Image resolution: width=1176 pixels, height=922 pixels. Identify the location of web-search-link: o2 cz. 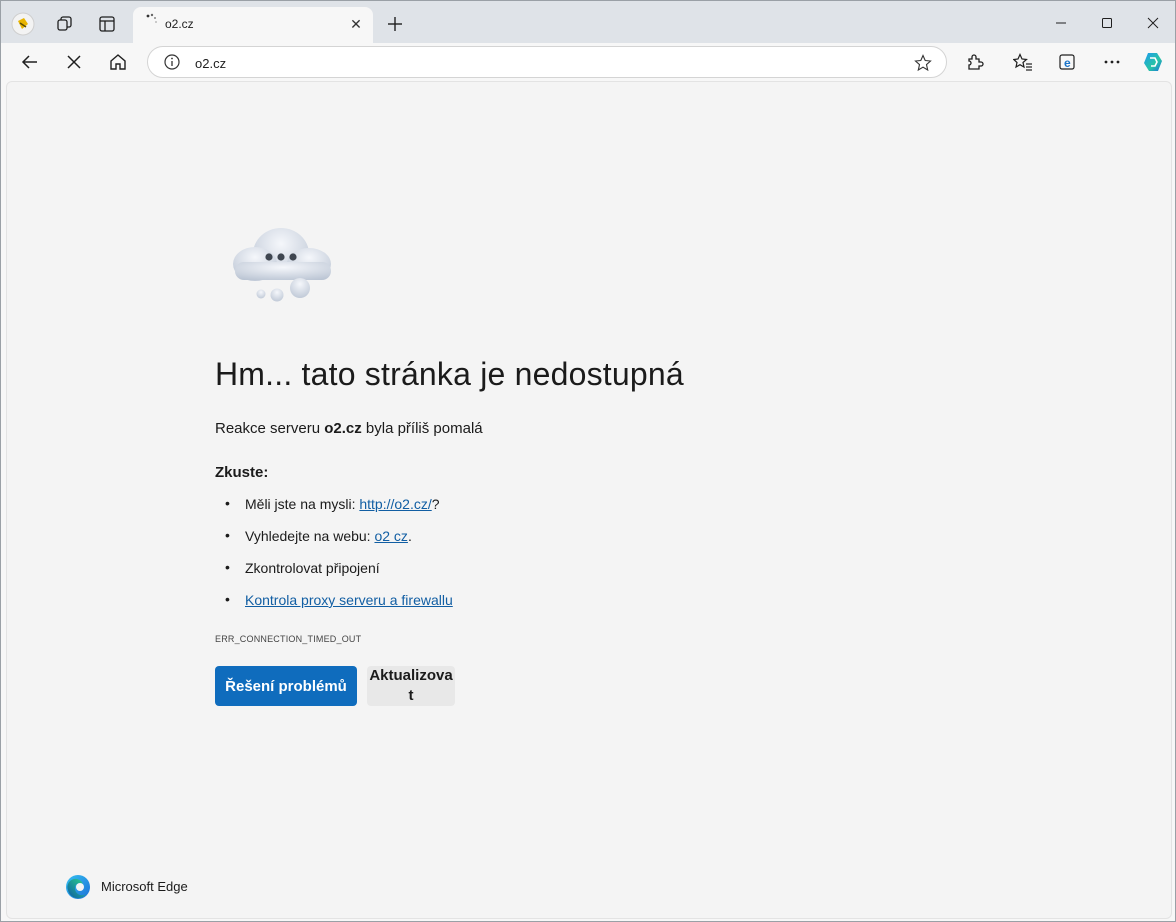
(390, 536).